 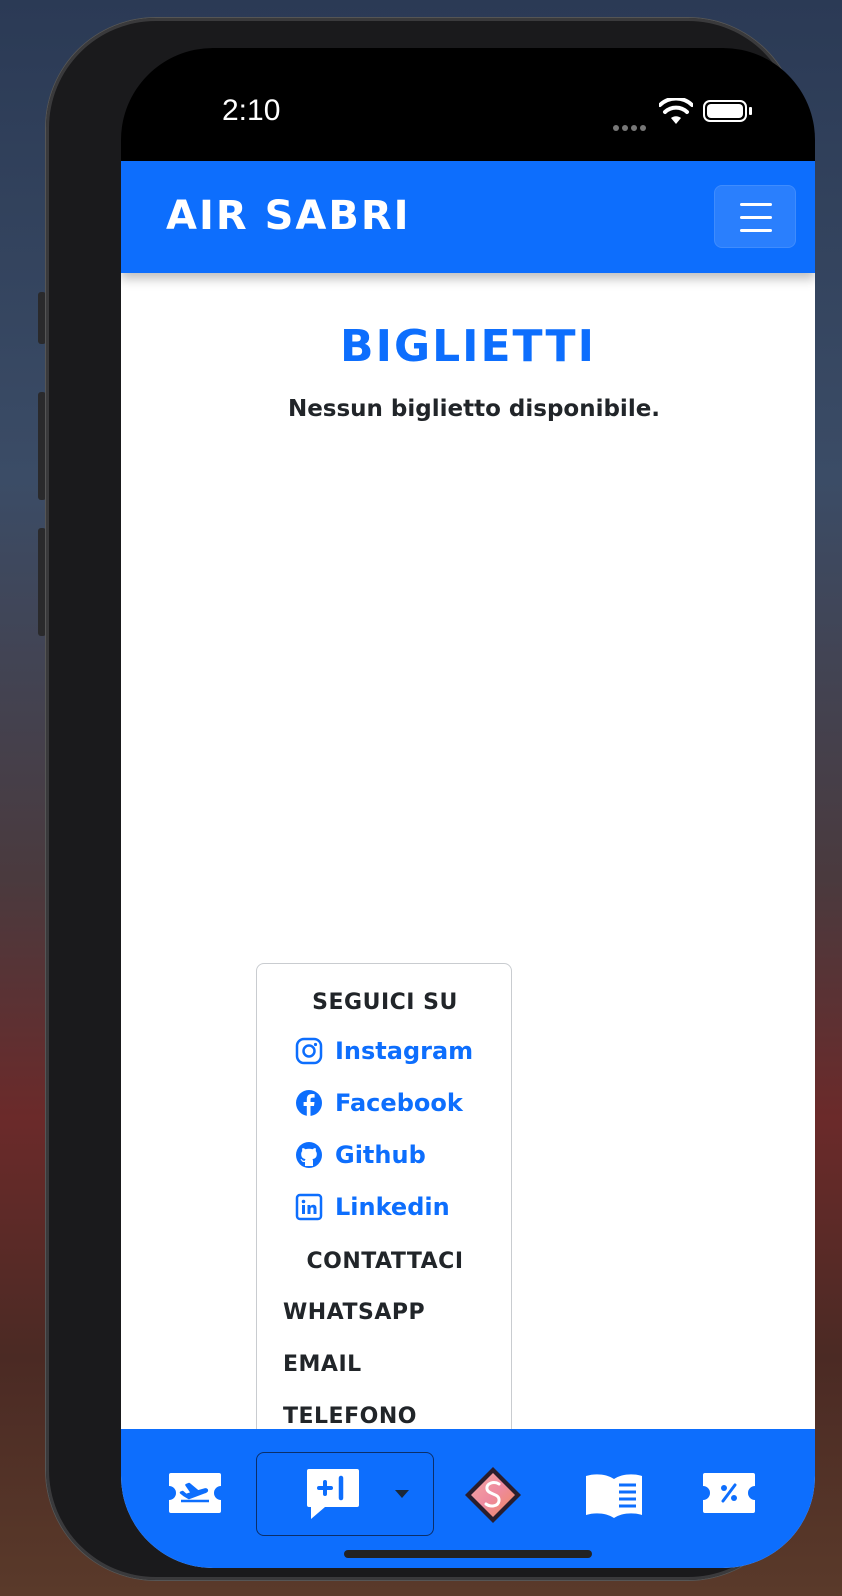 I want to click on add-comment-icon, so click(x=333, y=1494).